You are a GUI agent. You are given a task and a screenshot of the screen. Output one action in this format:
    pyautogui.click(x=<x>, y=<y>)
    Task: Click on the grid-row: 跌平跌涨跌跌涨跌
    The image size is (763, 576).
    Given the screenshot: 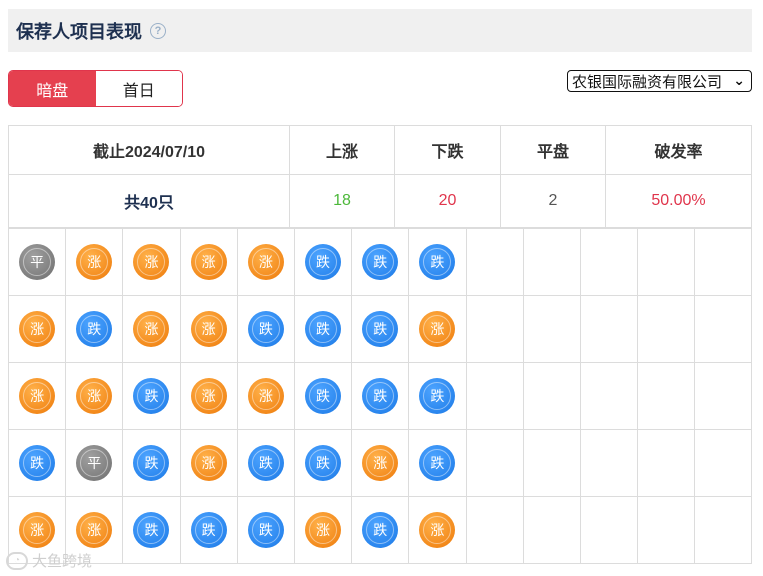 What is the action you would take?
    pyautogui.click(x=380, y=463)
    